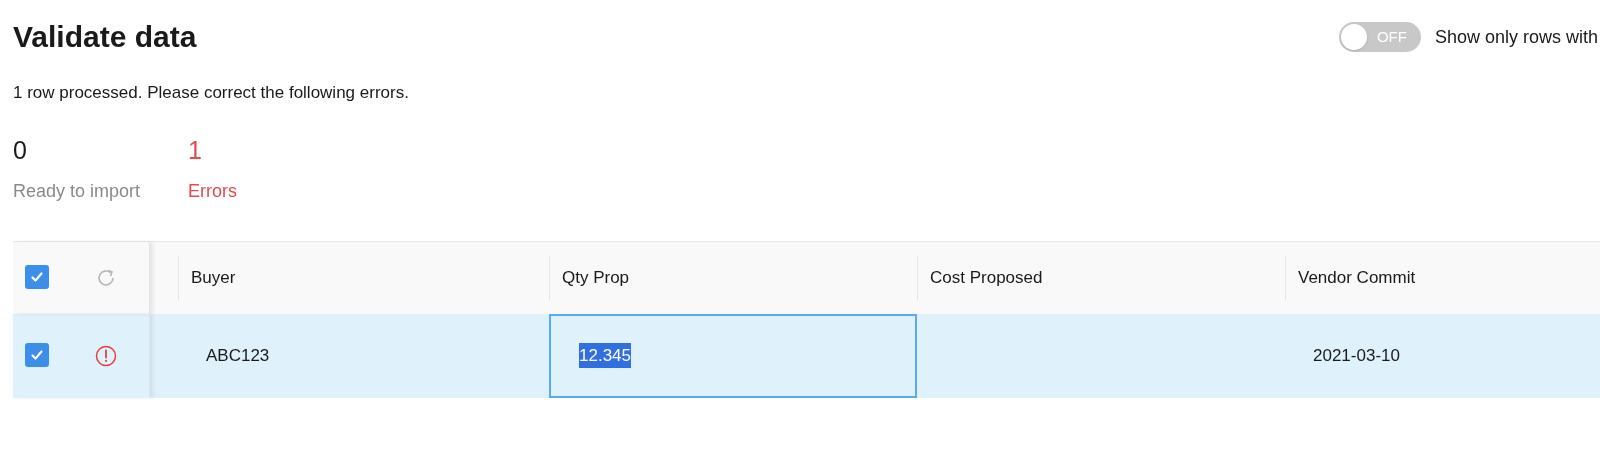  Describe the element at coordinates (105, 37) in the screenshot. I see `page-title: Validate data` at that location.